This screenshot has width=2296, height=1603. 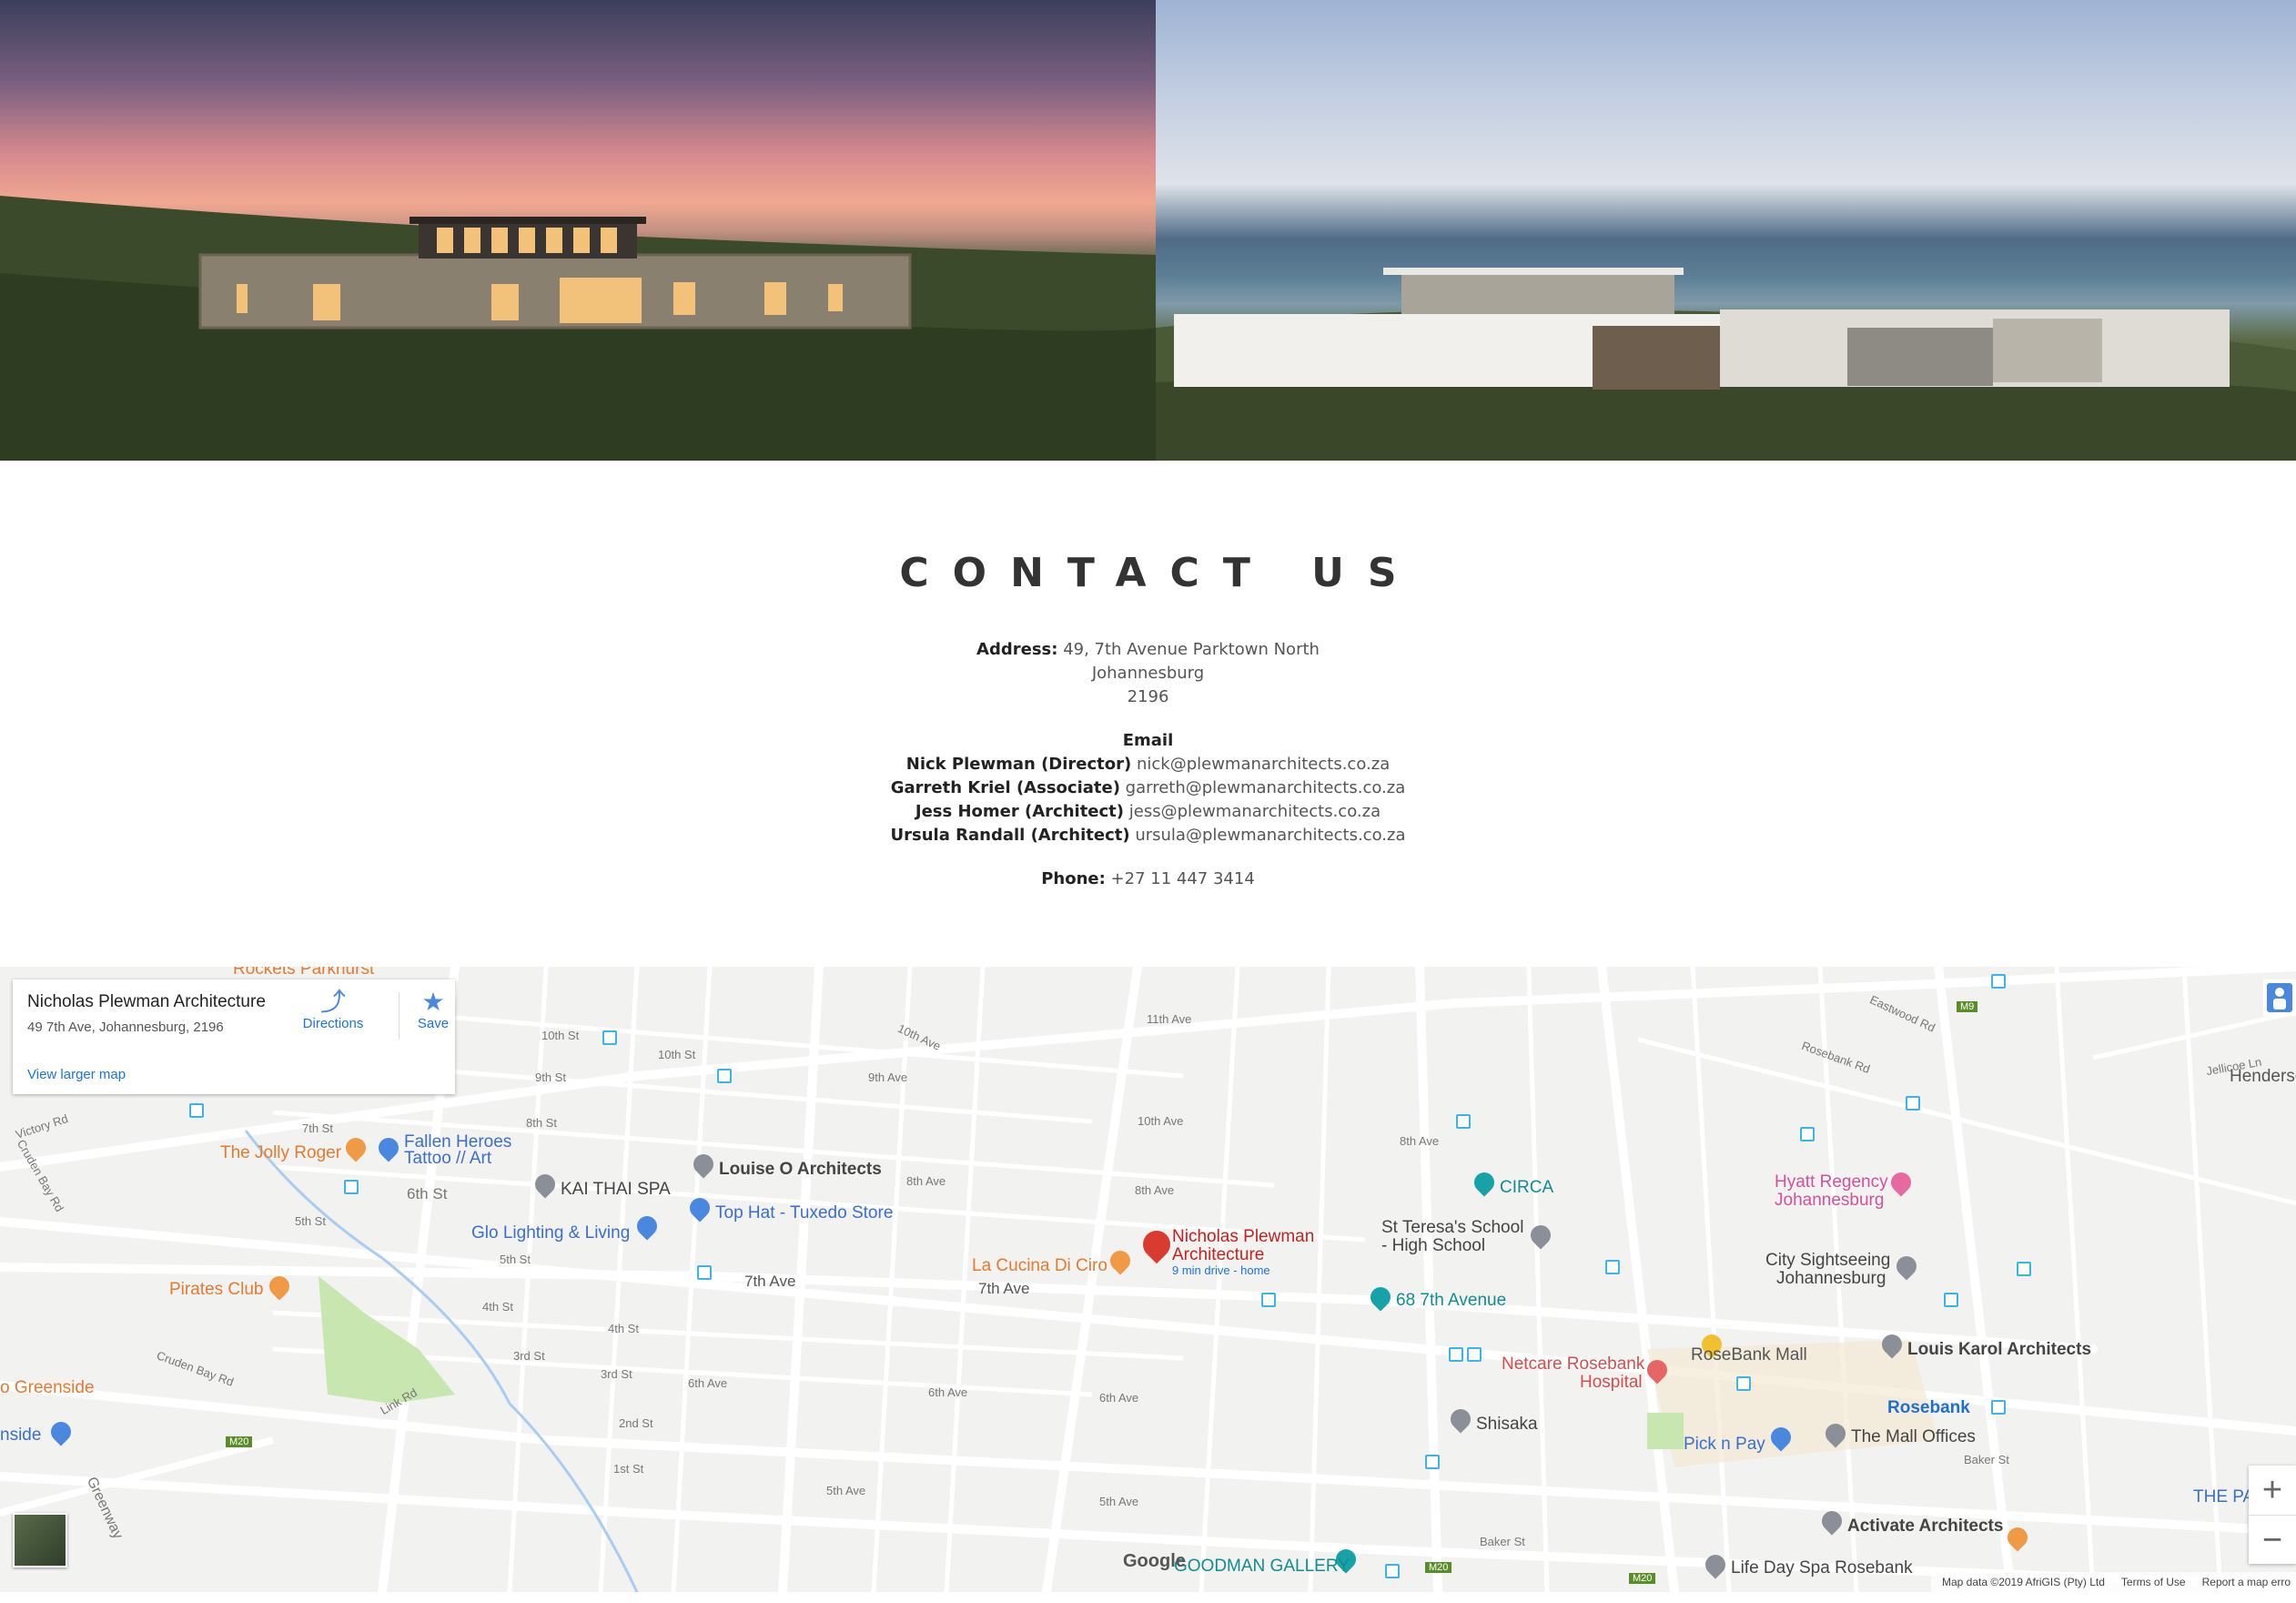 What do you see at coordinates (1724, 1445) in the screenshot?
I see `poi-label: Pick n Pay` at bounding box center [1724, 1445].